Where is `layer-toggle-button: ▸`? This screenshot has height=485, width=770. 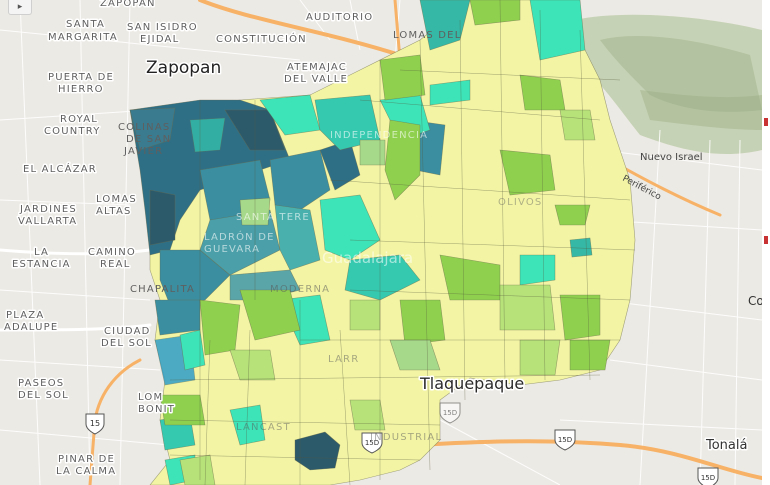 layer-toggle-button: ▸ is located at coordinates (20, 7).